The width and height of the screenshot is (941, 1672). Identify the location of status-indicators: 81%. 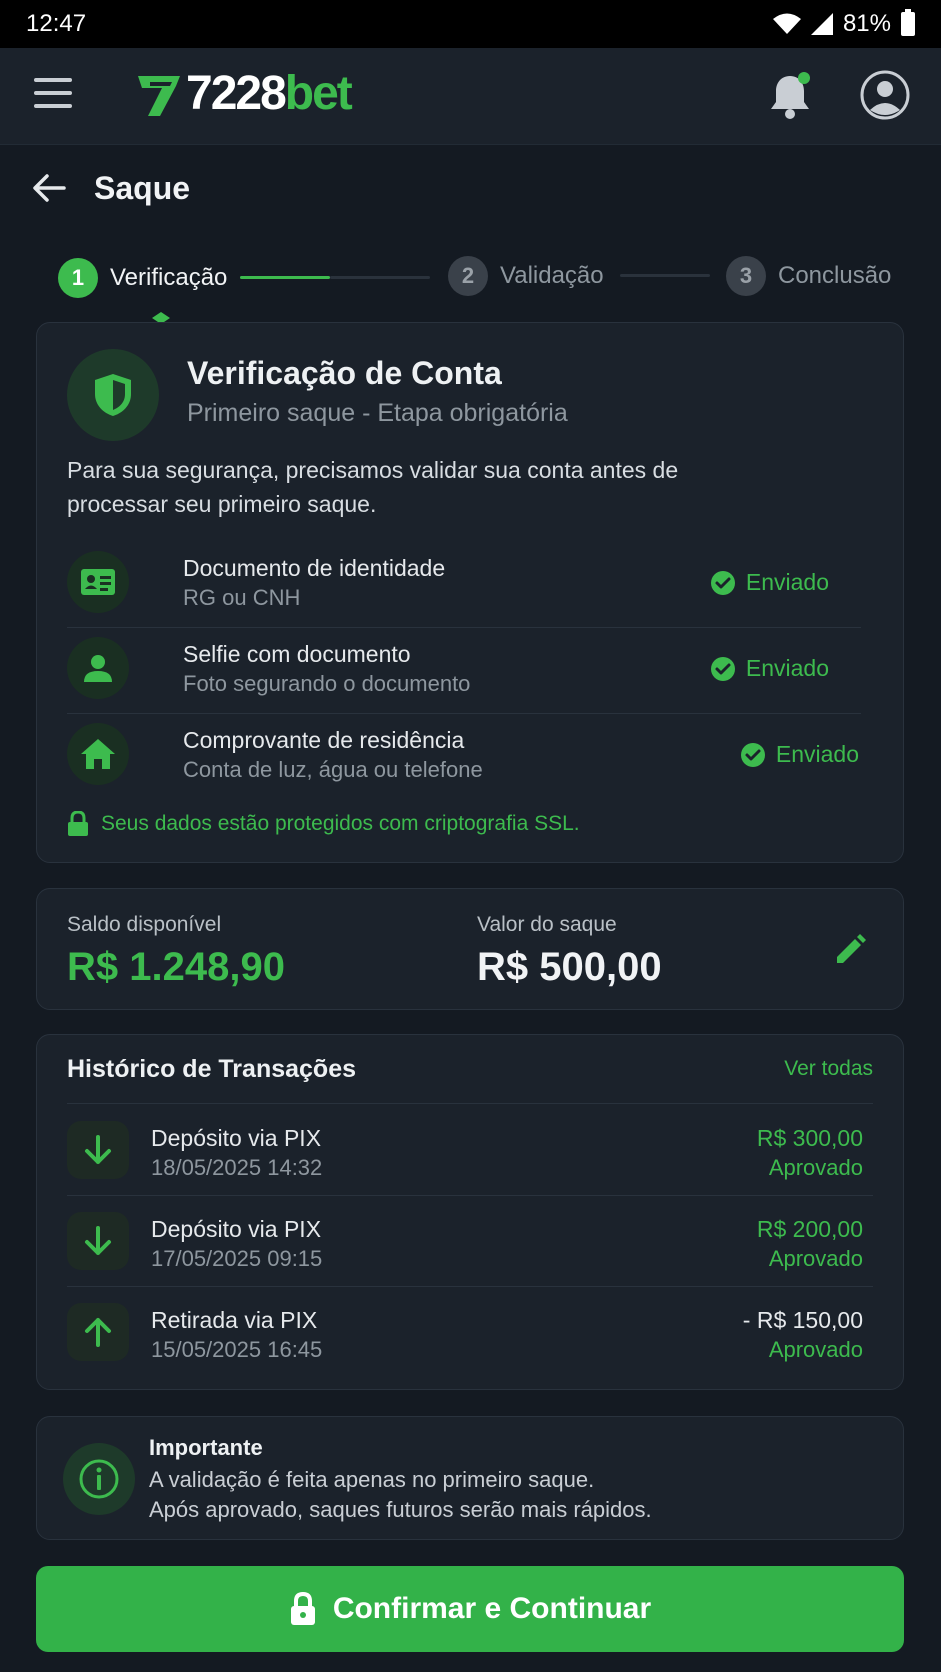
(843, 23).